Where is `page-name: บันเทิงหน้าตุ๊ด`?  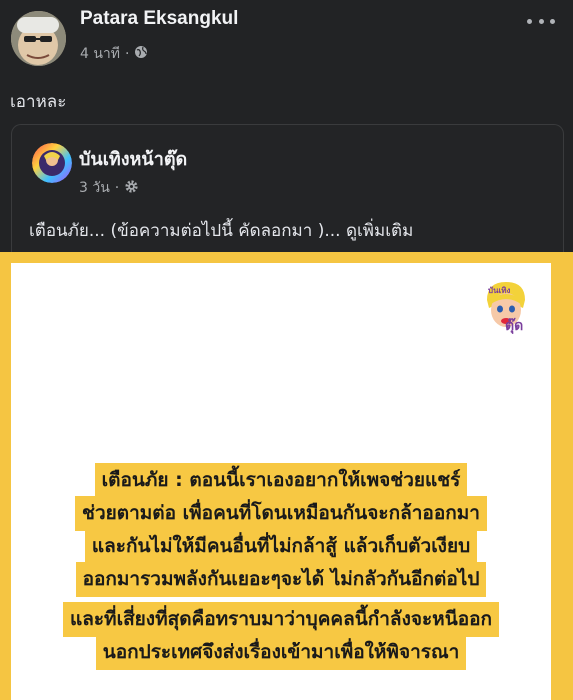 page-name: บันเทิงหน้าตุ๊ด is located at coordinates (133, 158).